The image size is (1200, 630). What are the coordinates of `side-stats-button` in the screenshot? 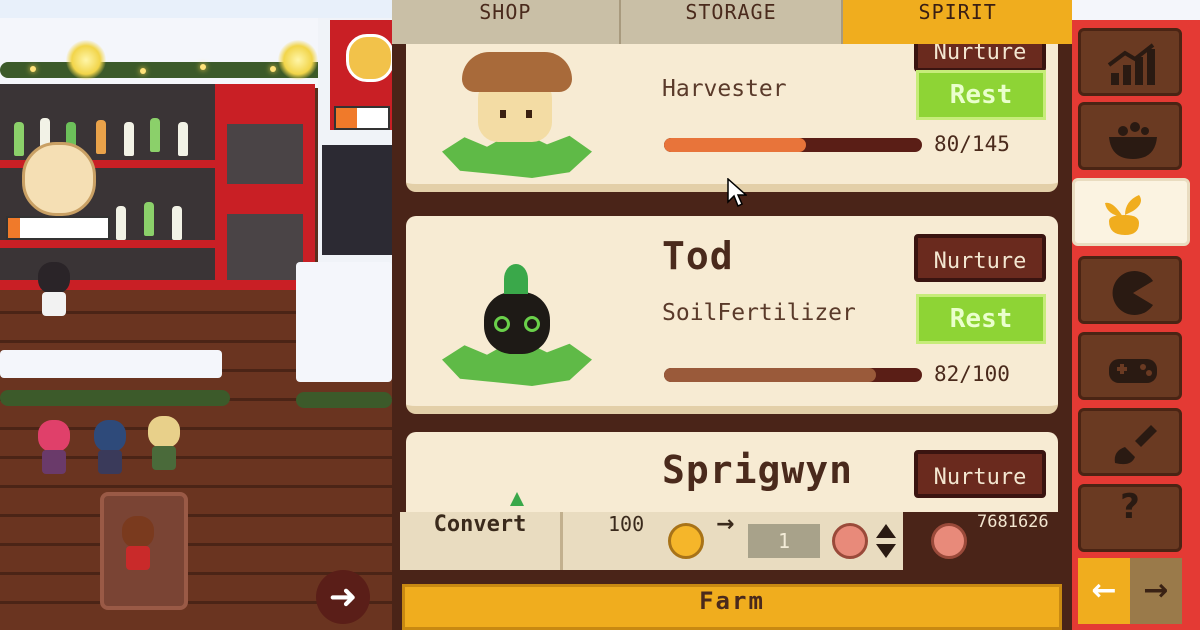 It's located at (1130, 62).